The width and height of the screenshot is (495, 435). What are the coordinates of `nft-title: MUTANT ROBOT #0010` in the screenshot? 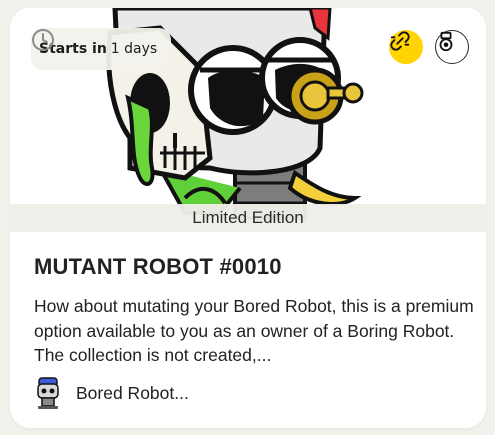 It's located at (158, 267).